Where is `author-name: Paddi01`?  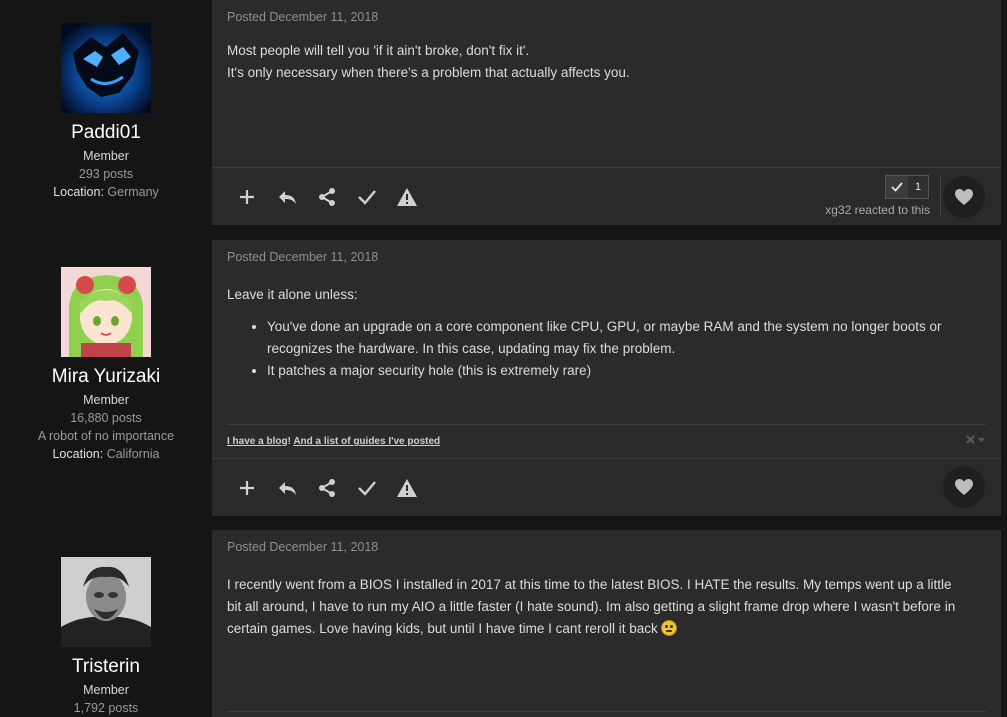 author-name: Paddi01 is located at coordinates (106, 133).